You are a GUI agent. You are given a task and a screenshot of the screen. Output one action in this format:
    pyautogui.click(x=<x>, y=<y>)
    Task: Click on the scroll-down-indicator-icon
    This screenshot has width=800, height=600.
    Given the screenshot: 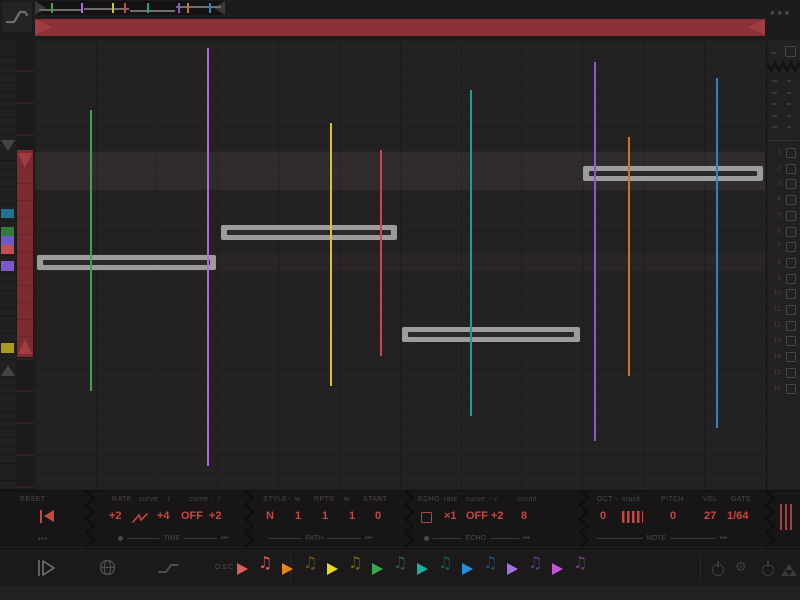 What is the action you would take?
    pyautogui.click(x=8, y=370)
    